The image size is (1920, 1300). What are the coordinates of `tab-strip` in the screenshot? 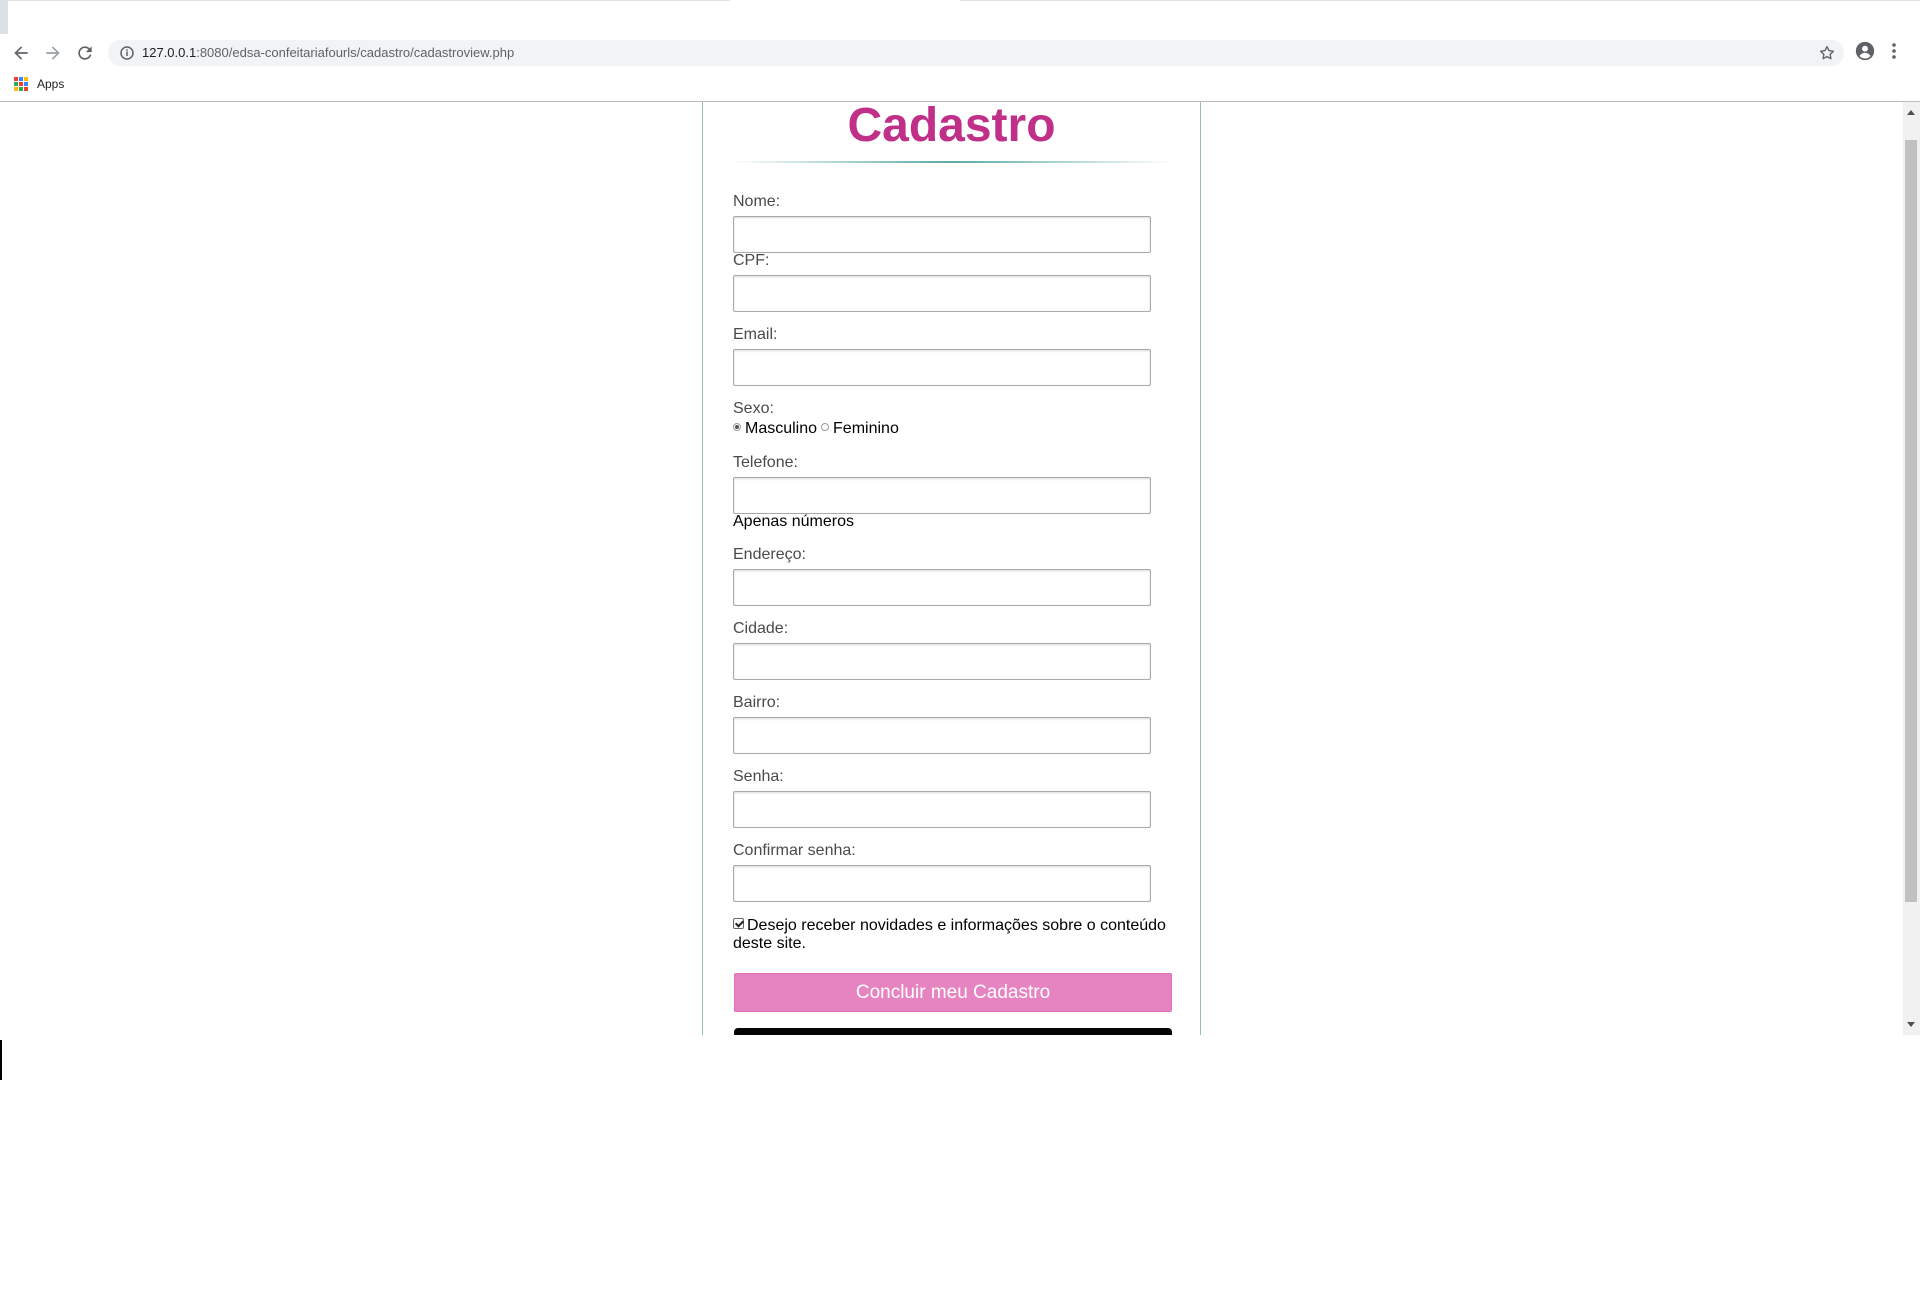 It's located at (960, 17).